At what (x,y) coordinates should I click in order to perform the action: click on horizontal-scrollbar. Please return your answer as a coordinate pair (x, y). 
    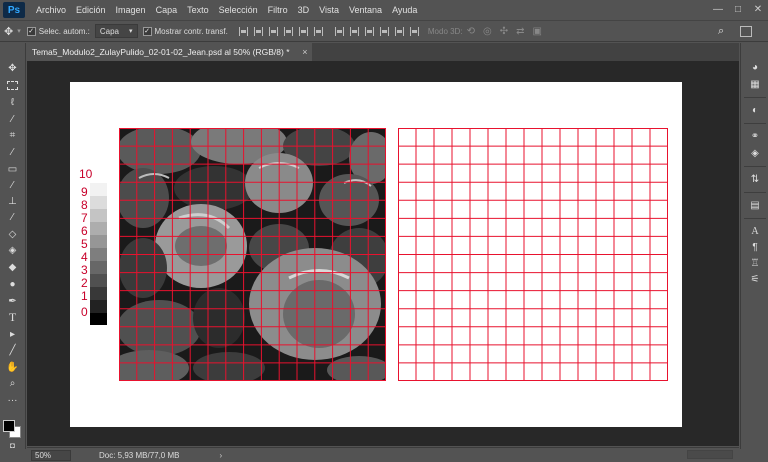
    Looking at the image, I should click on (710, 454).